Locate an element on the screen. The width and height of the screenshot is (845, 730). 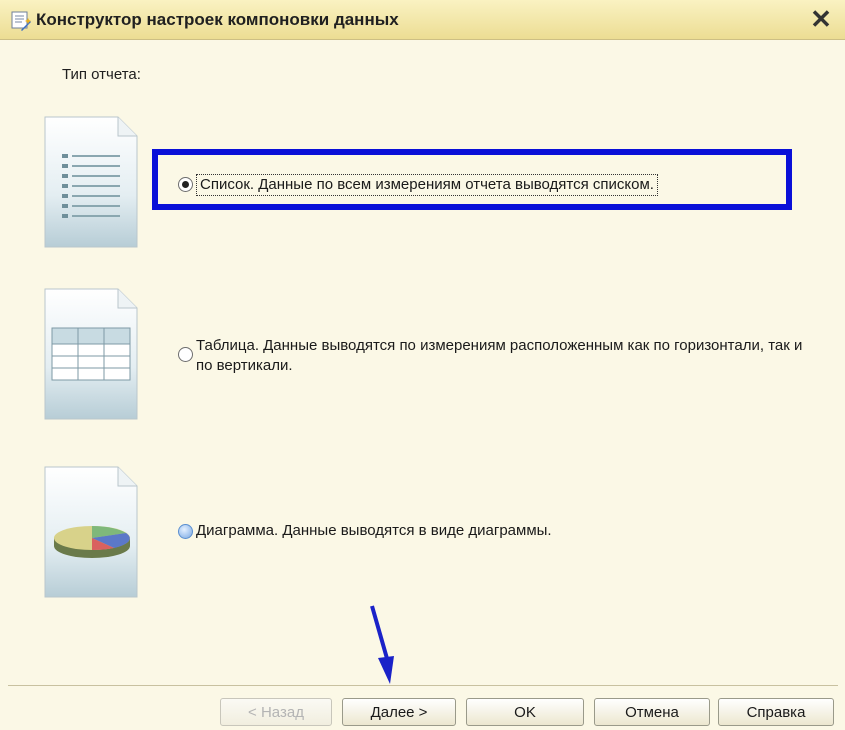
chart-document-icon is located at coordinates (91, 532).